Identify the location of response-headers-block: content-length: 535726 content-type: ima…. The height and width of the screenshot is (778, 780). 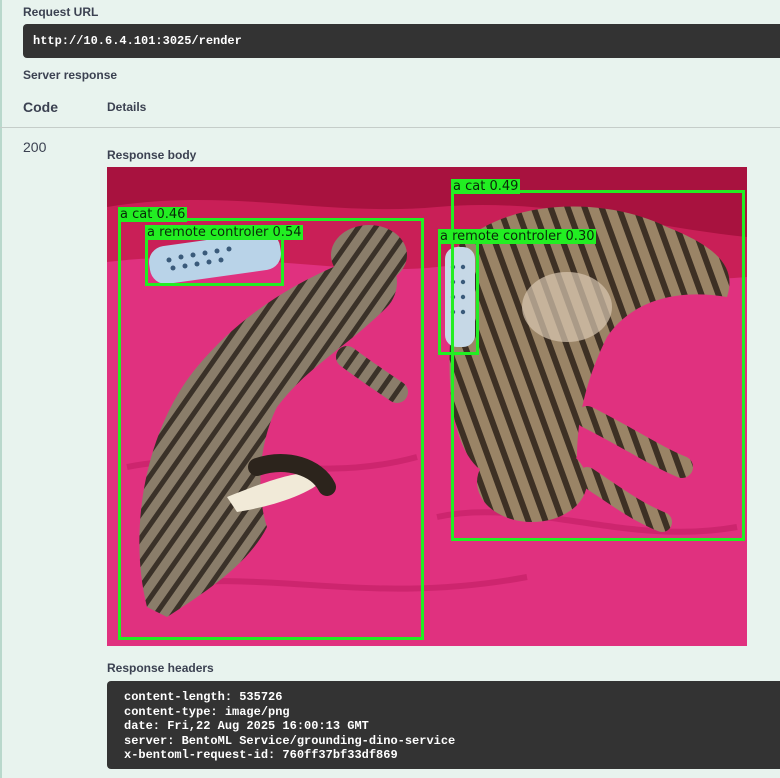
(443, 725).